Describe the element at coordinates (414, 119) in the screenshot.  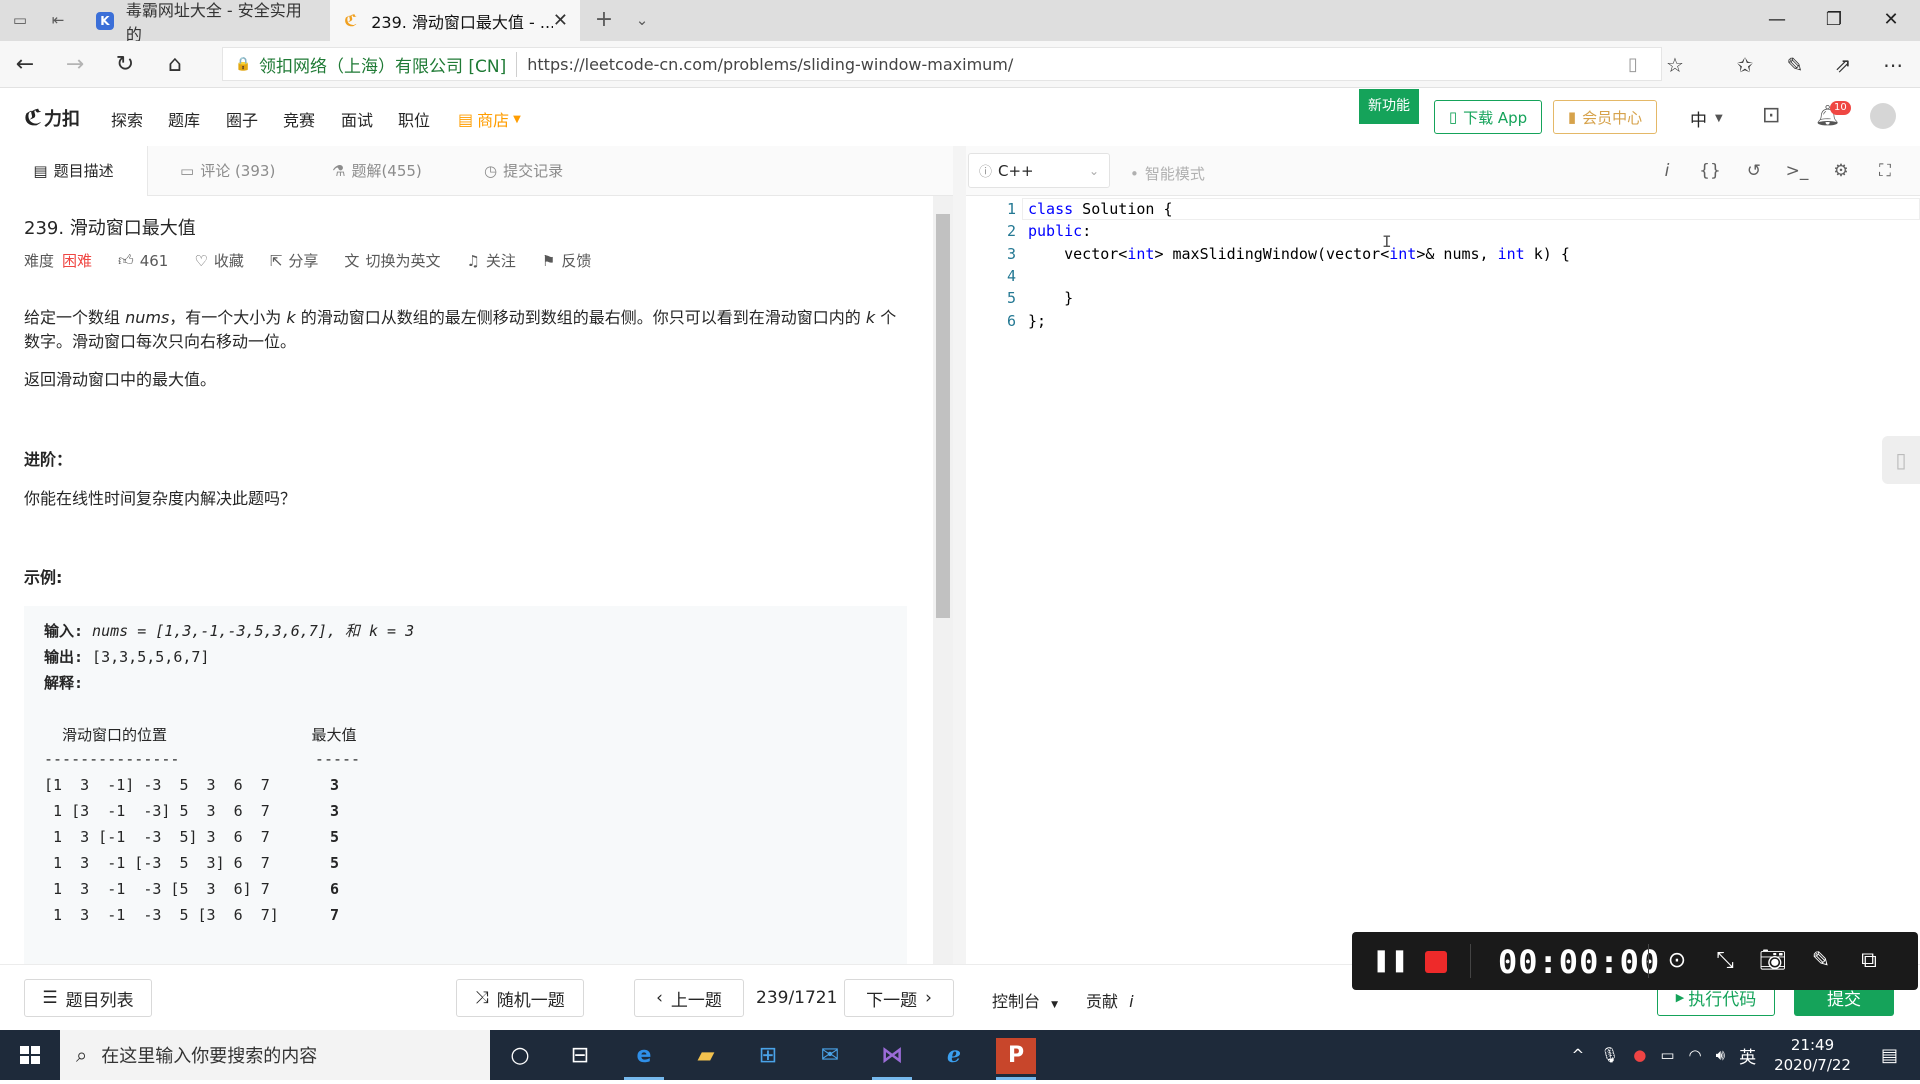
I see `nav-jobs: 职位` at that location.